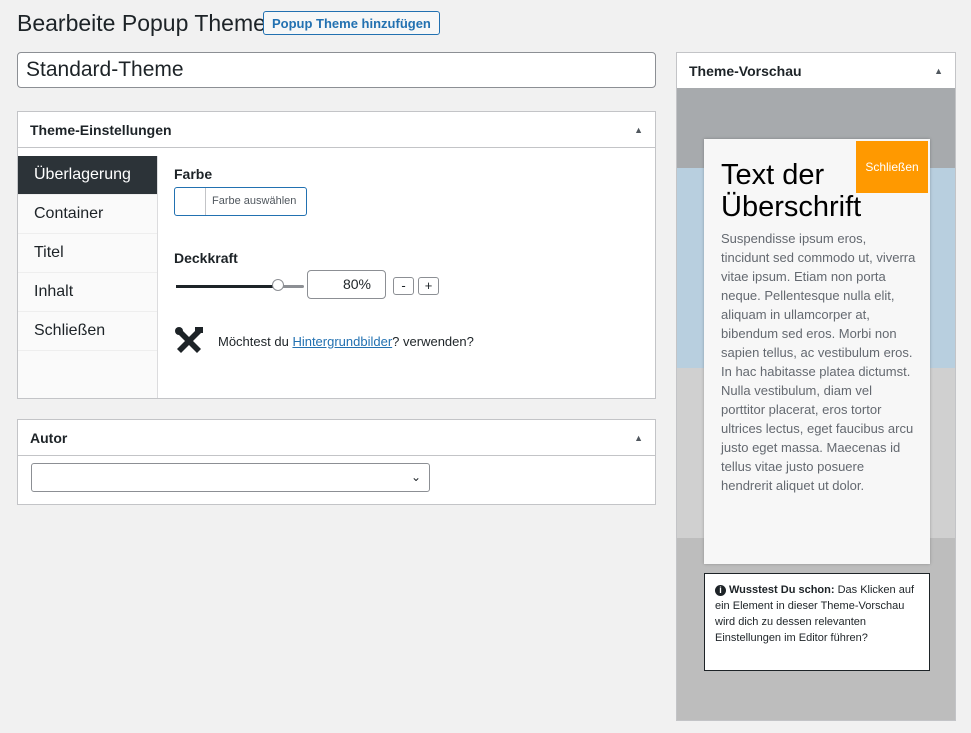 The image size is (971, 733). Describe the element at coordinates (254, 201) in the screenshot. I see `color-picker-label: Farbe auswählen` at that location.